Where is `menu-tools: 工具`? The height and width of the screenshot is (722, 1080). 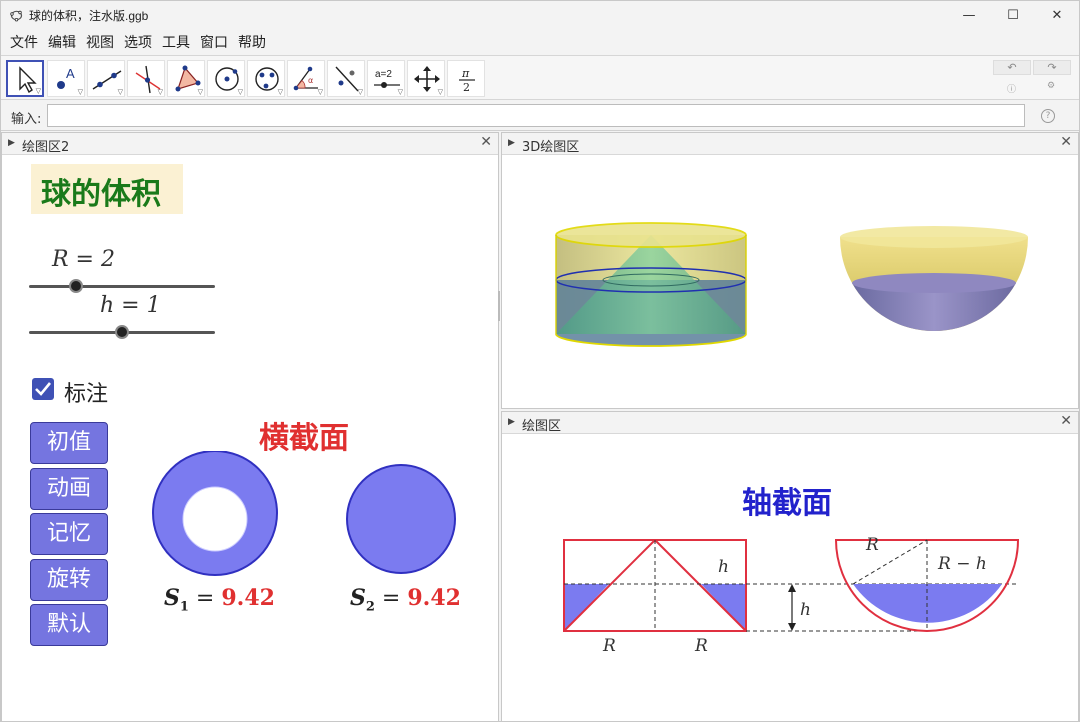
menu-tools: 工具 is located at coordinates (176, 42).